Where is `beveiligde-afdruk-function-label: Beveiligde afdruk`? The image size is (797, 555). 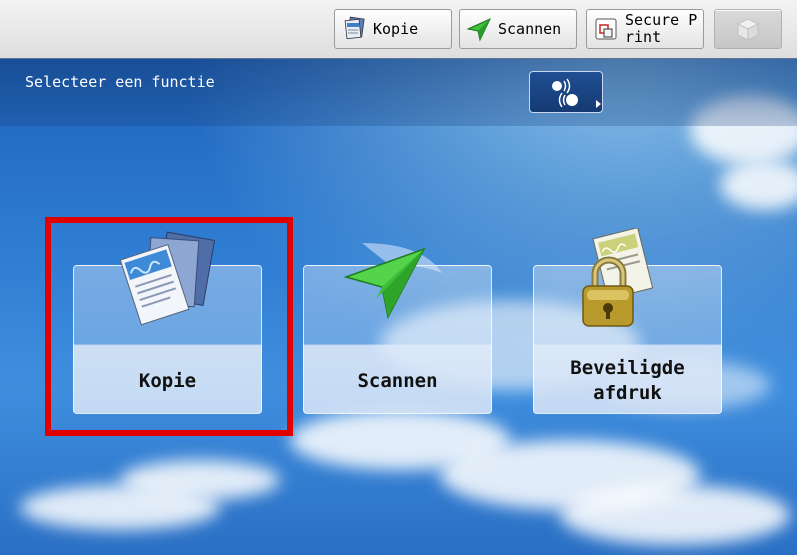 beveiligde-afdruk-function-label: Beveiligde afdruk is located at coordinates (627, 380).